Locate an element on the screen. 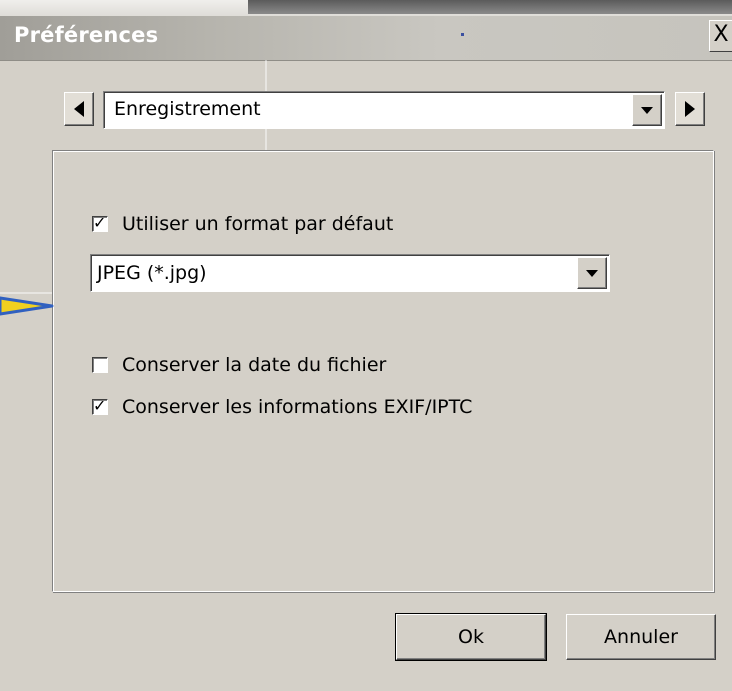  use-default-format-row: ✓ Utiliser un format par défaut is located at coordinates (242, 224).